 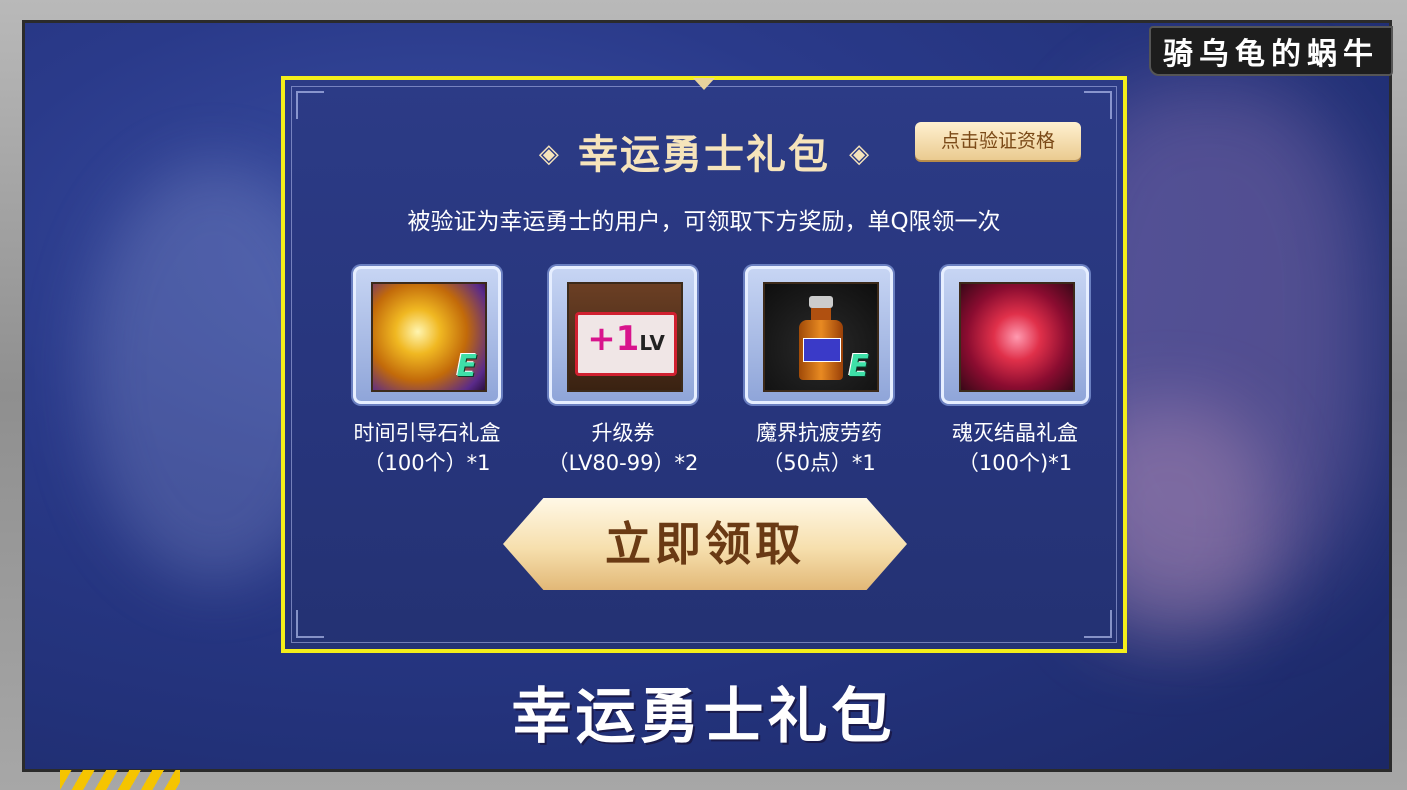 I want to click on golden-orb-icon: E, so click(x=429, y=337).